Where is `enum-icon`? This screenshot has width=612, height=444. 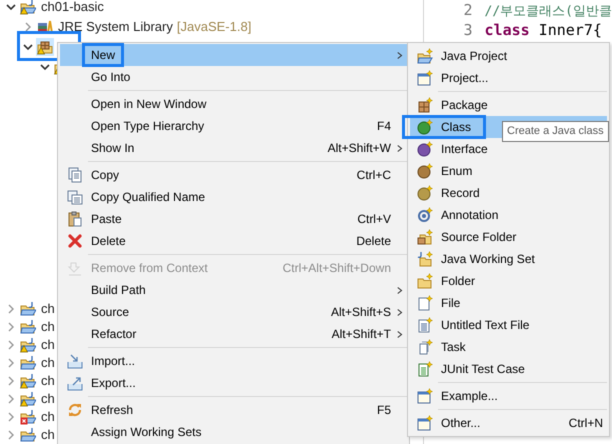 enum-icon is located at coordinates (425, 171).